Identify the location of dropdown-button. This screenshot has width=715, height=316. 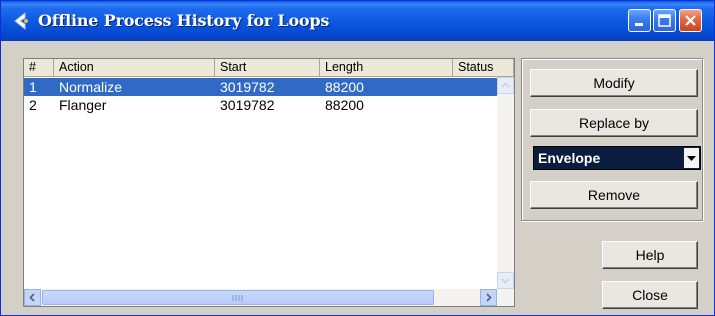
(691, 158).